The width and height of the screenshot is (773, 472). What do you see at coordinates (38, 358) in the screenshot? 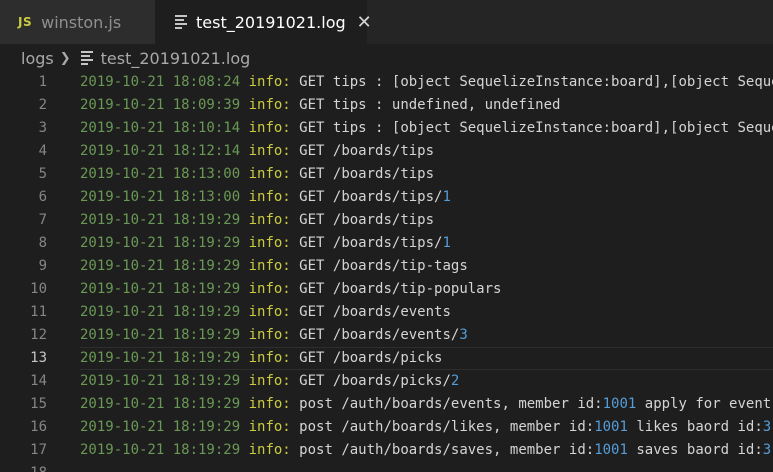
I see `line-number: 13` at bounding box center [38, 358].